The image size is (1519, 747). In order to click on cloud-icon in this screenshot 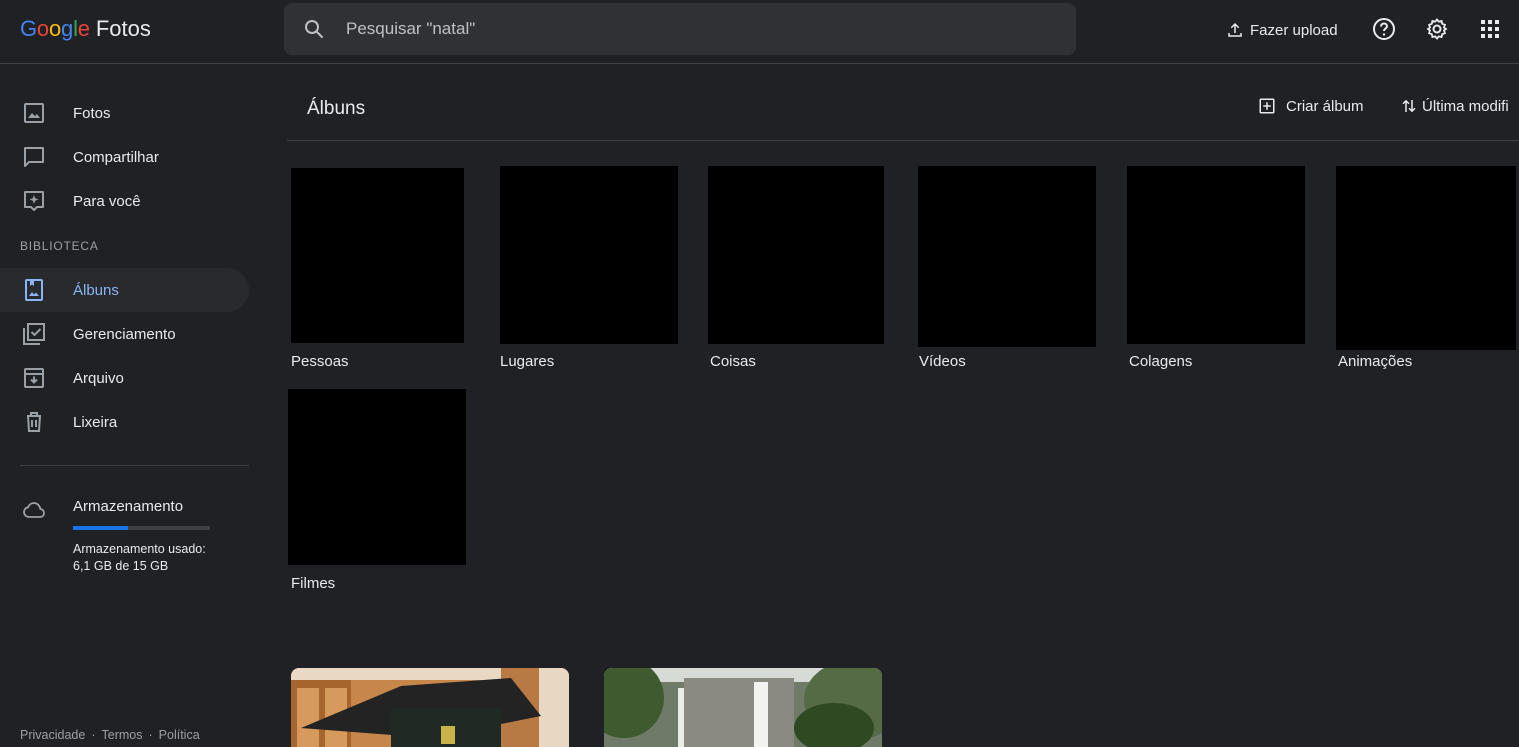, I will do `click(34, 510)`.